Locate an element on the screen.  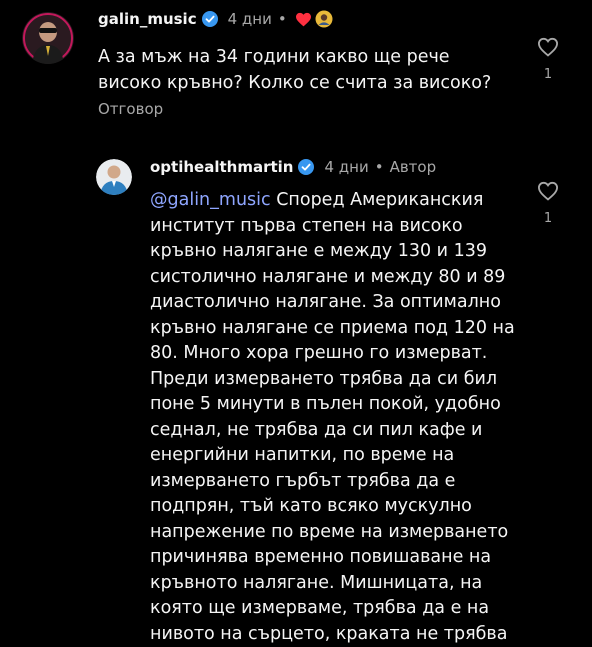
avatar-reaction-icon is located at coordinates (324, 19).